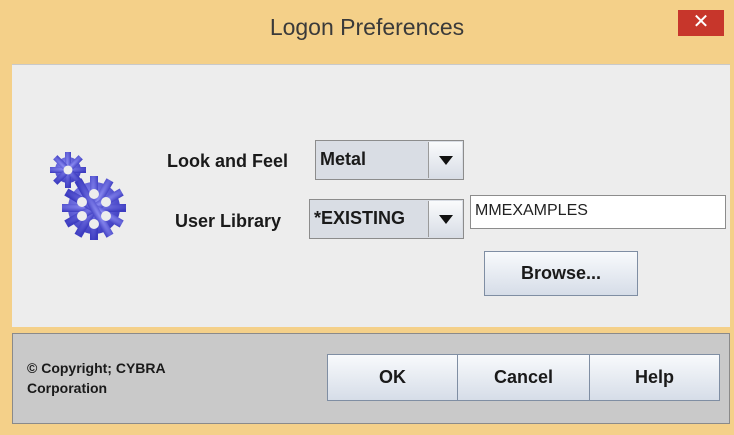 This screenshot has height=435, width=734. I want to click on copyright-text: © Copyright; CYBRA Corporation, so click(142, 378).